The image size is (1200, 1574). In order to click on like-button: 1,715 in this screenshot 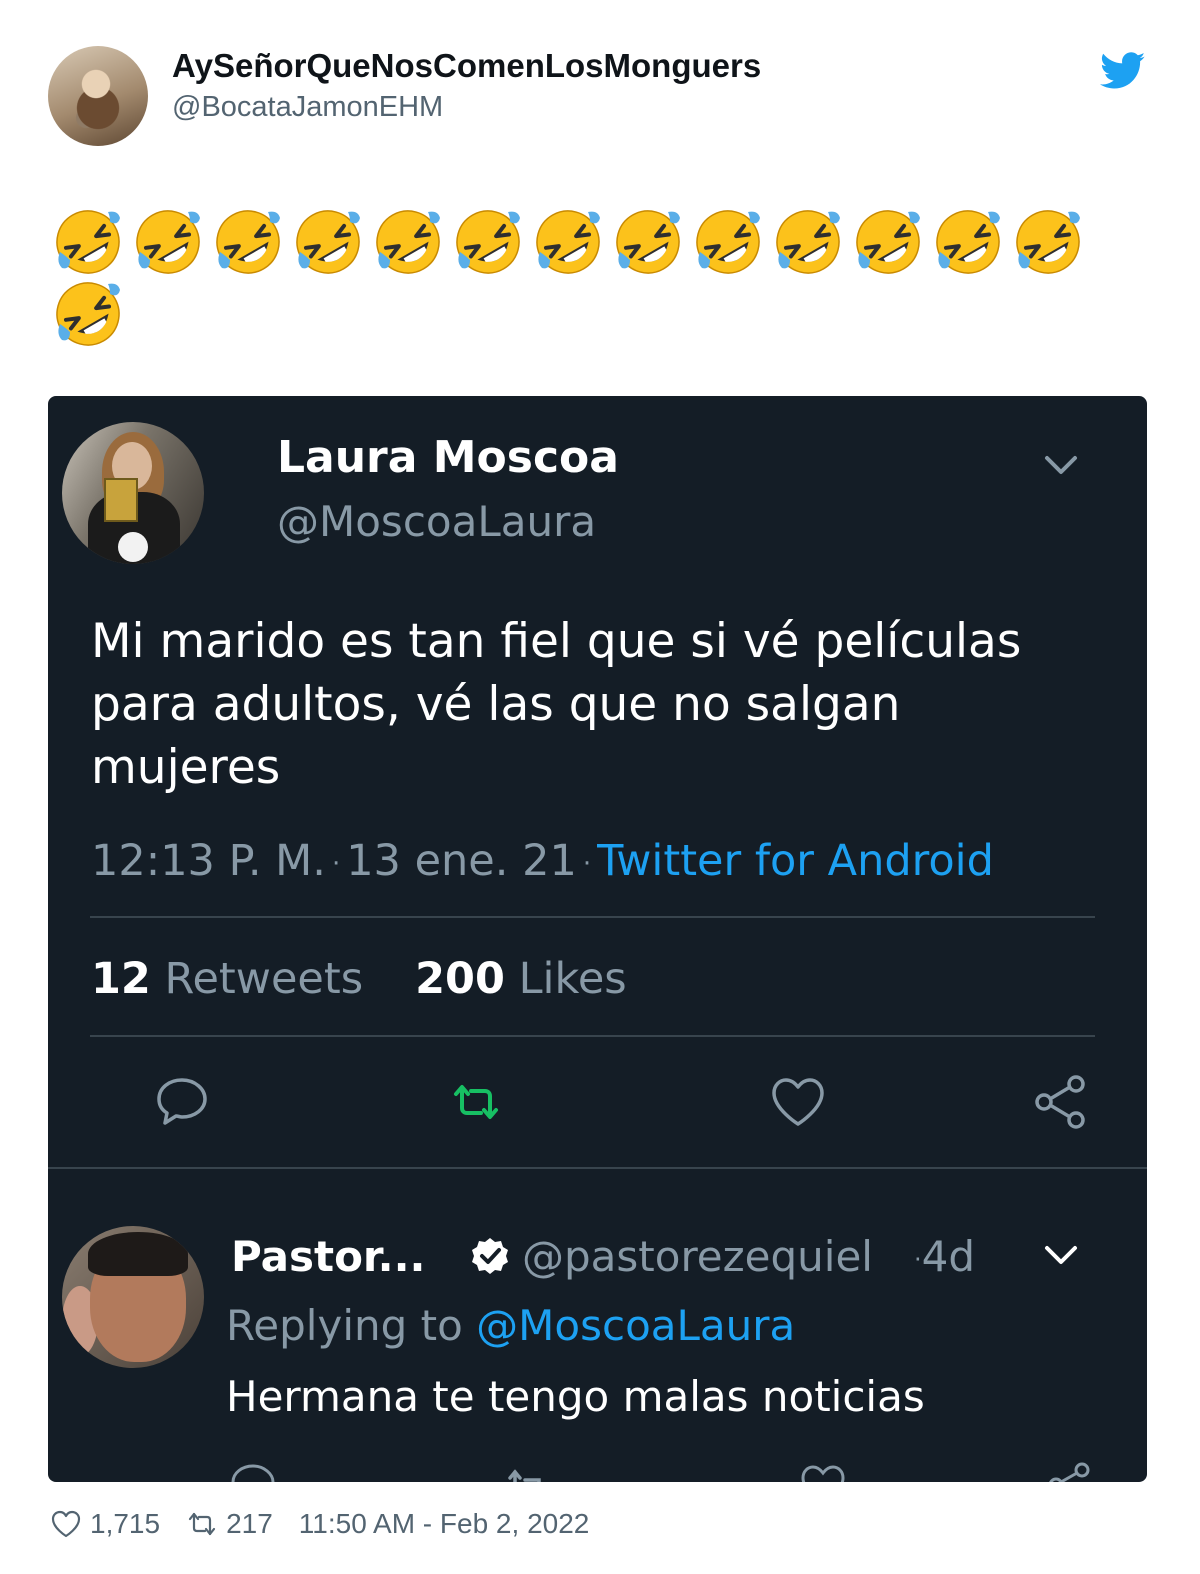, I will do `click(105, 1524)`.